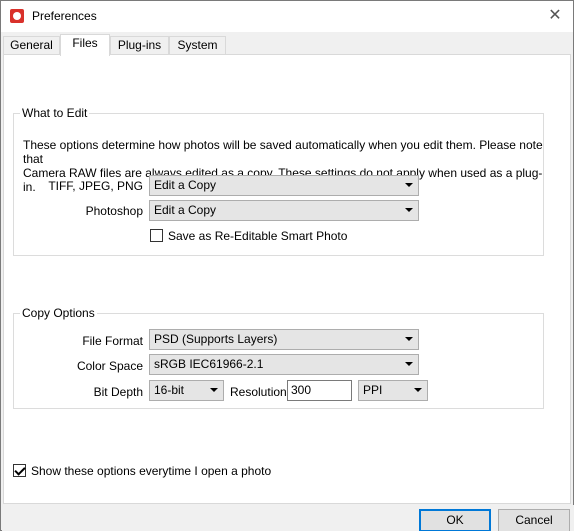 The width and height of the screenshot is (574, 531). I want to click on tiff-jpeg-png-value: Edit a Copy, so click(185, 185).